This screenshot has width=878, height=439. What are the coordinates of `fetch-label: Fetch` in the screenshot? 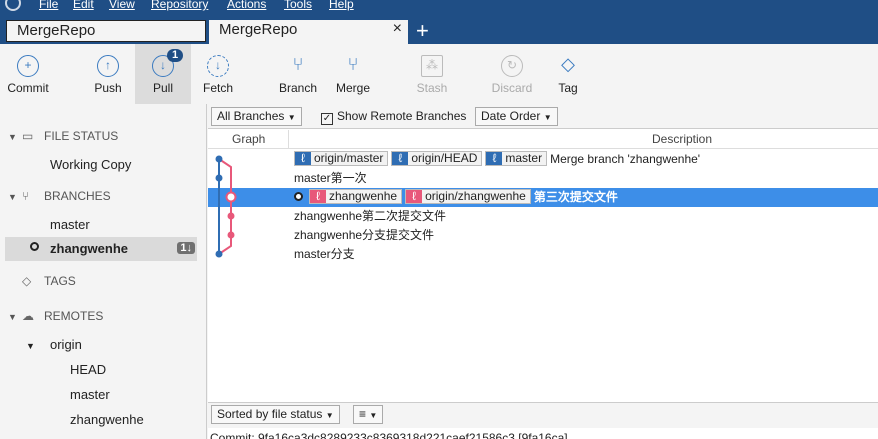 It's located at (217, 88).